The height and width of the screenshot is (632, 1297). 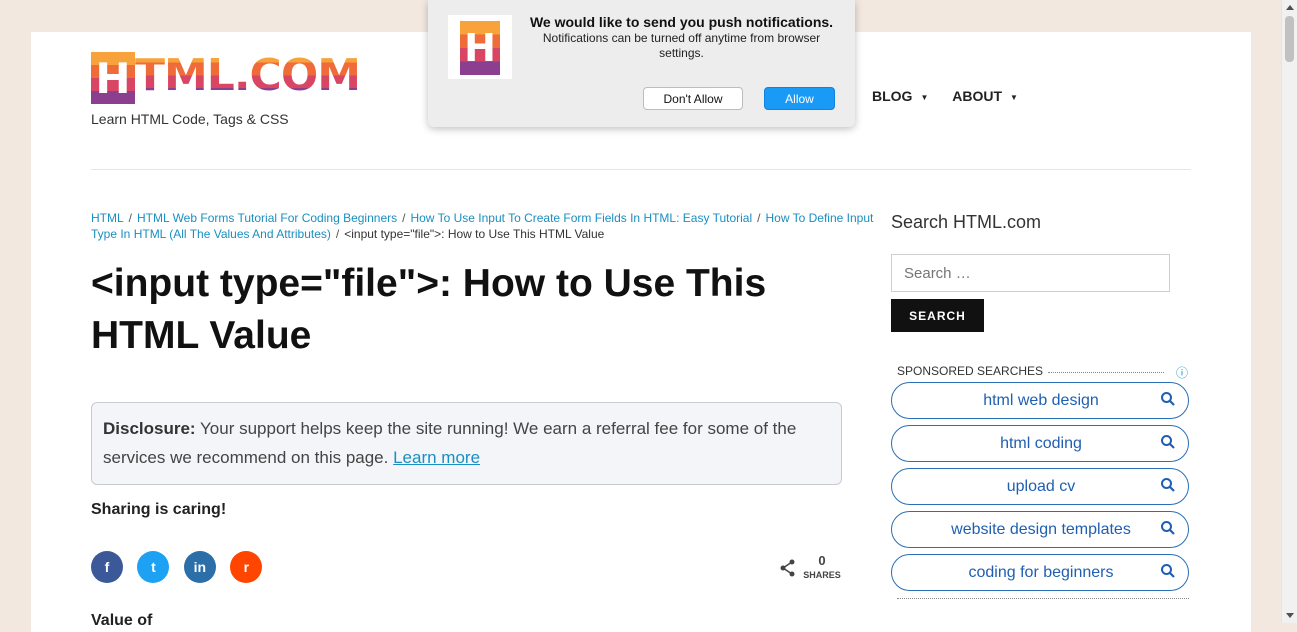 I want to click on logo-letter: H, so click(x=113, y=78).